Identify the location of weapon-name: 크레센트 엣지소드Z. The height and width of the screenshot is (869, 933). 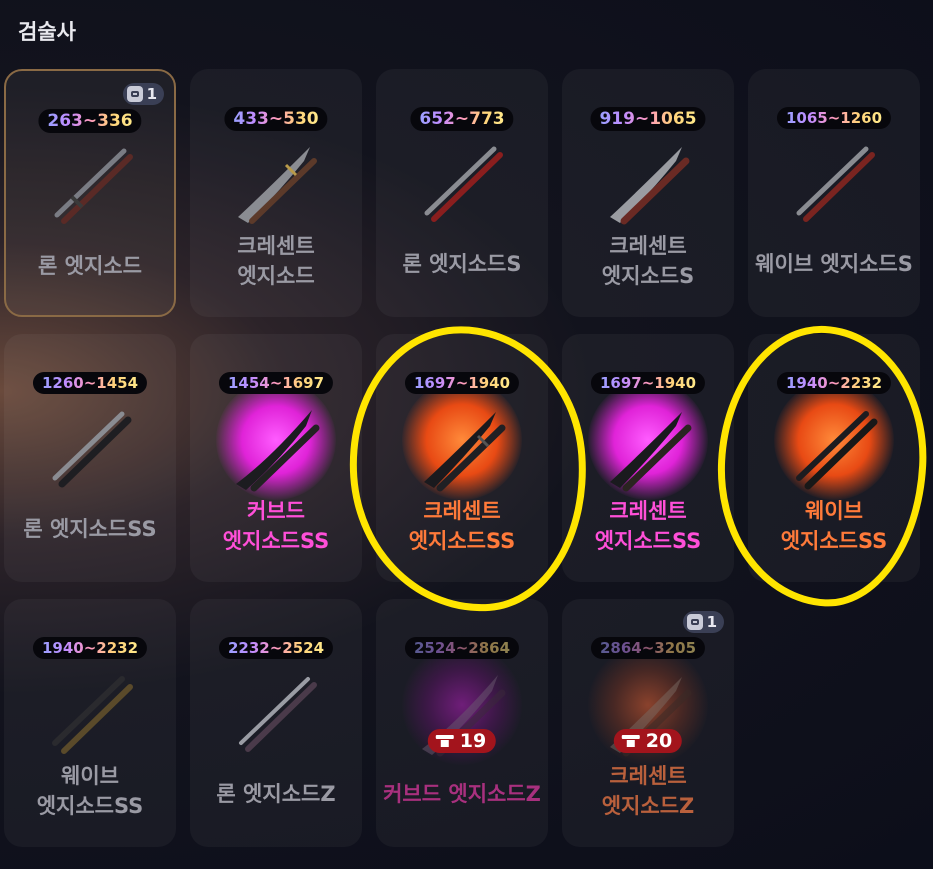
(648, 791).